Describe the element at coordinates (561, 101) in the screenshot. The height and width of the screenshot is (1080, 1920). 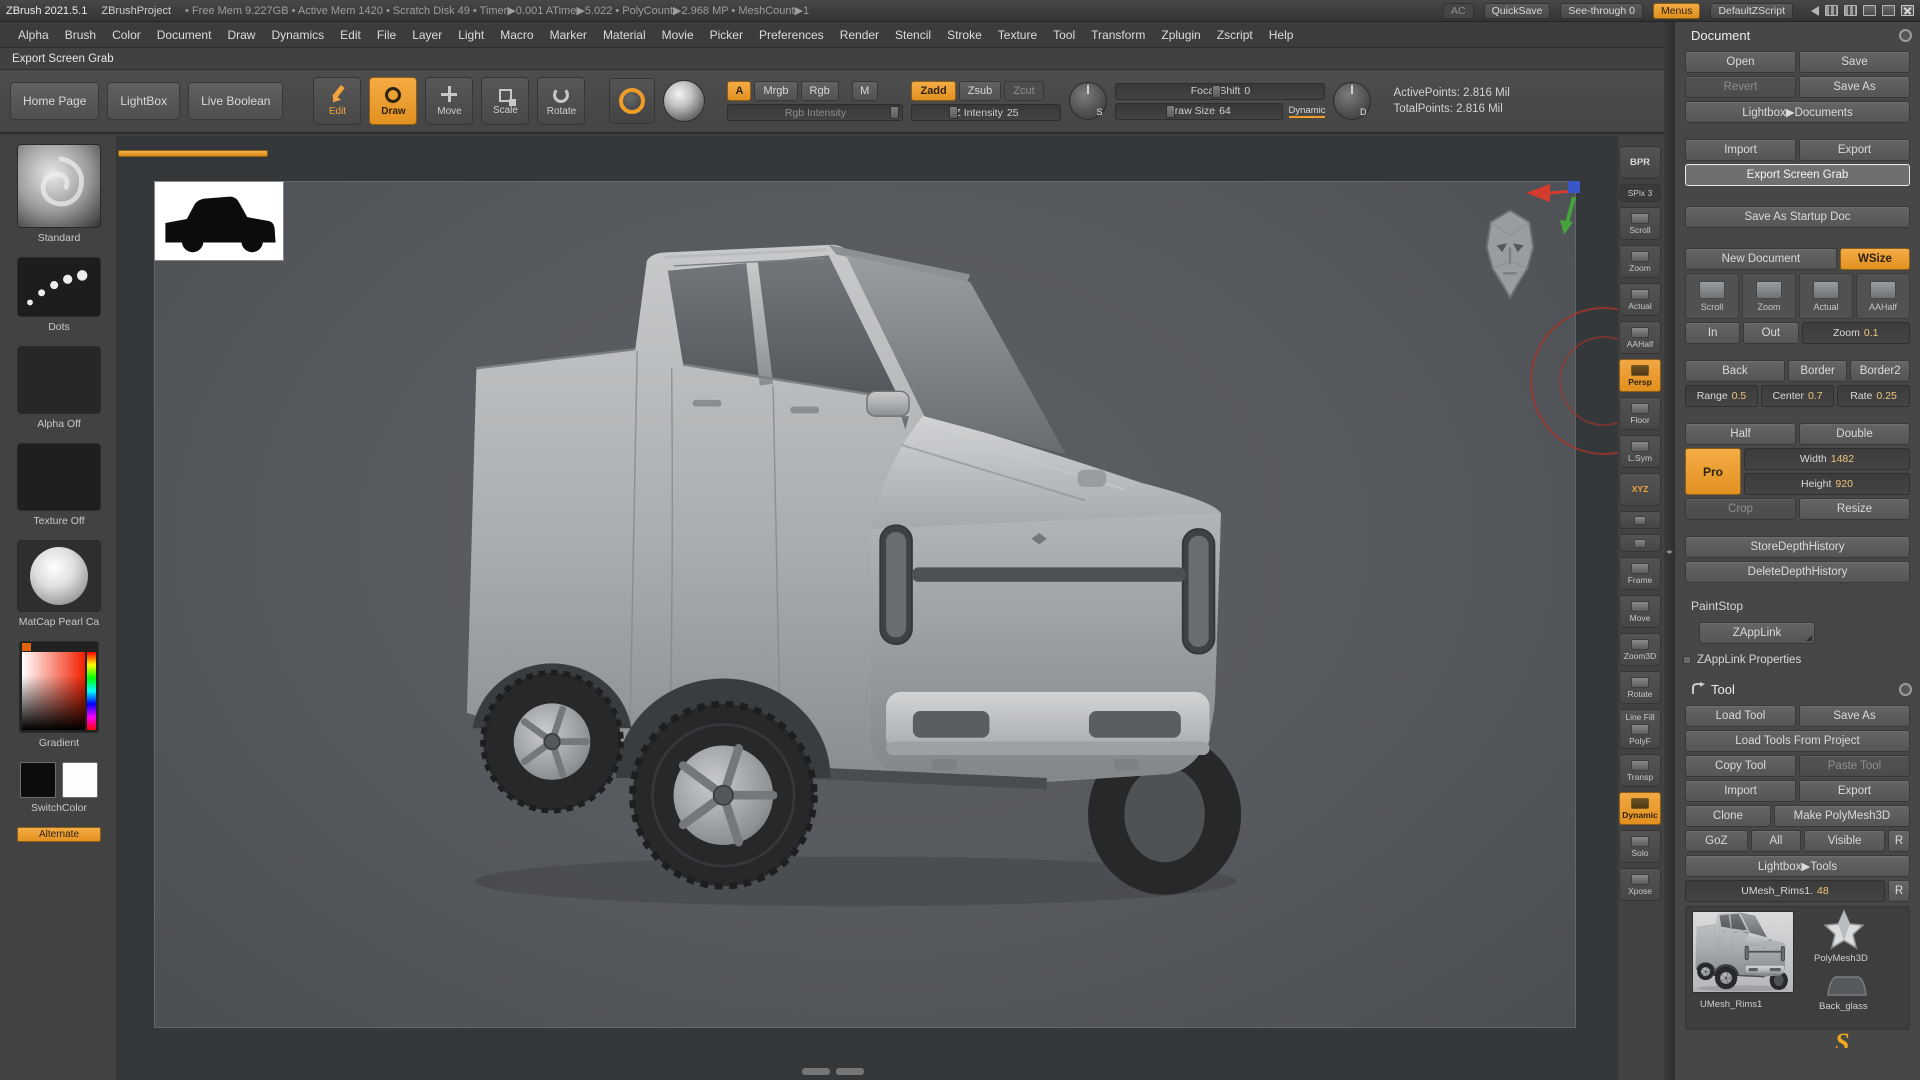
I see `rotate-button: Rotate` at that location.